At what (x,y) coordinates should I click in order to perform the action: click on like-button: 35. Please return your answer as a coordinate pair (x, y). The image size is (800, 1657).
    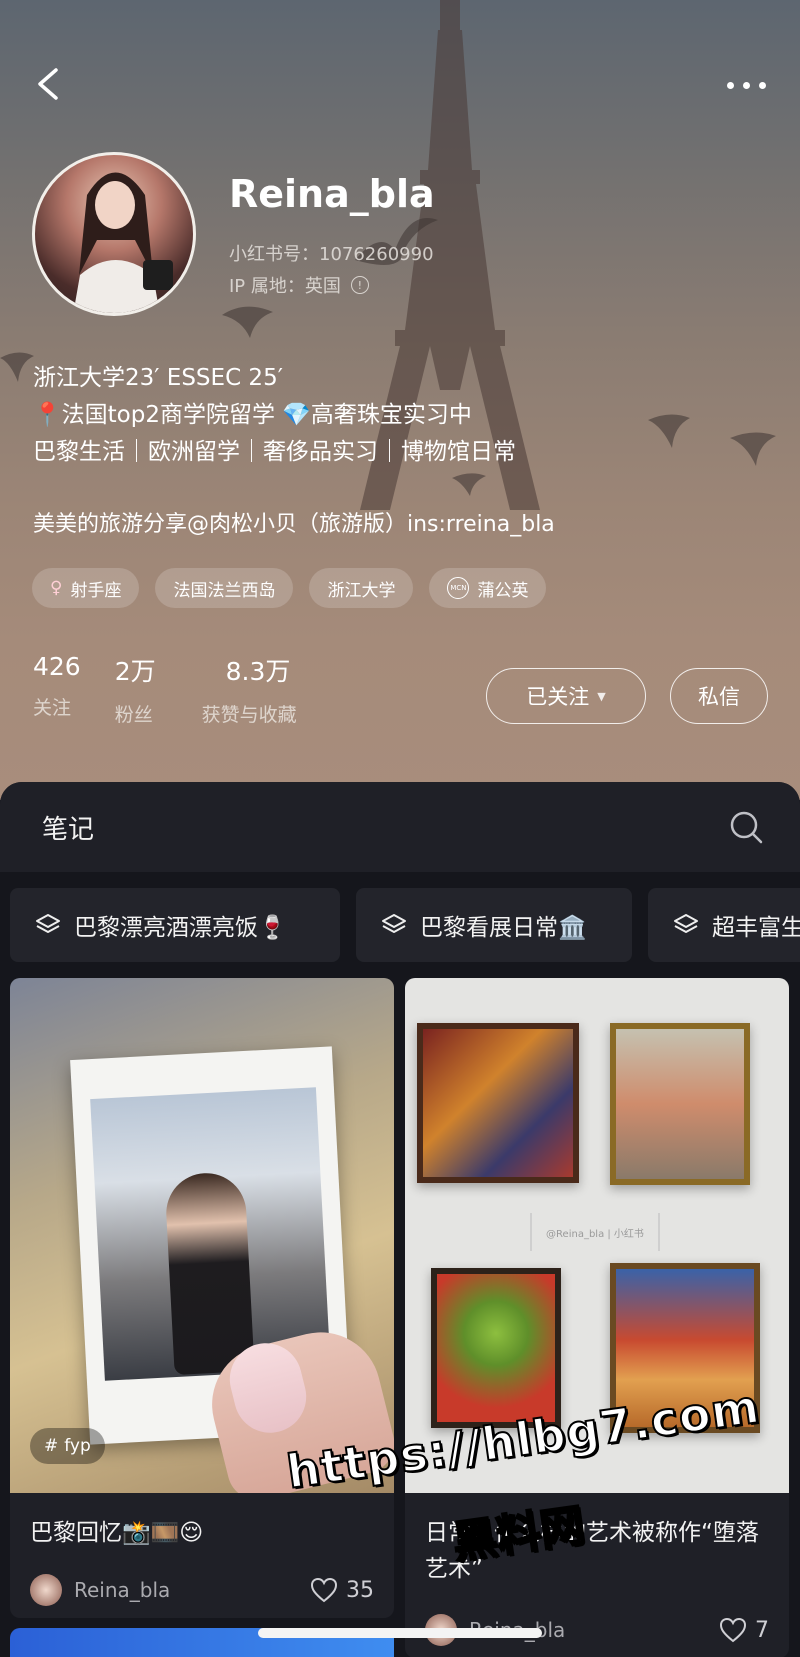
    Looking at the image, I should click on (342, 1590).